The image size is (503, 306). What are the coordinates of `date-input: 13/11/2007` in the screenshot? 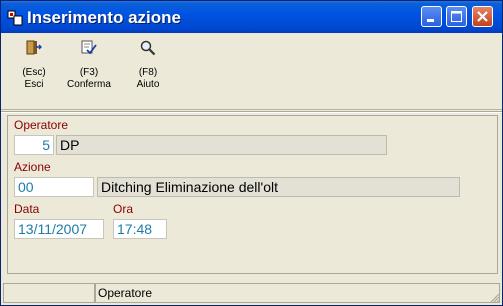 It's located at (59, 229).